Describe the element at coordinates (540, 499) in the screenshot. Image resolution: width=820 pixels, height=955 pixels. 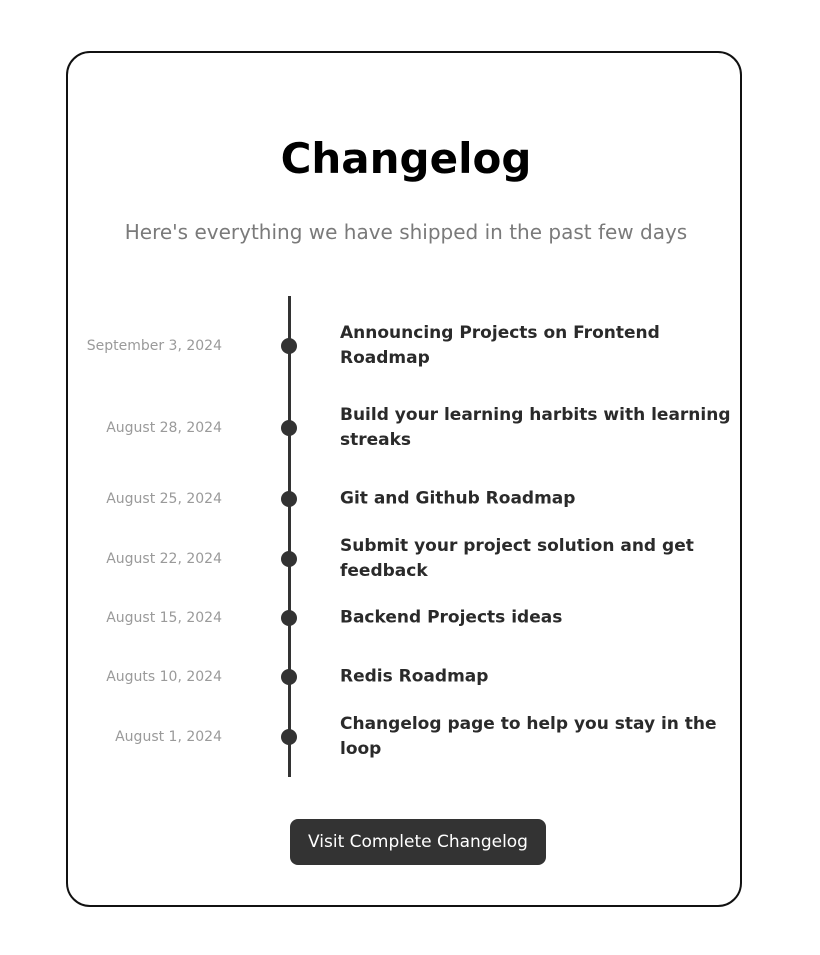
I see `entry-title: Git and Github Roadmap` at that location.